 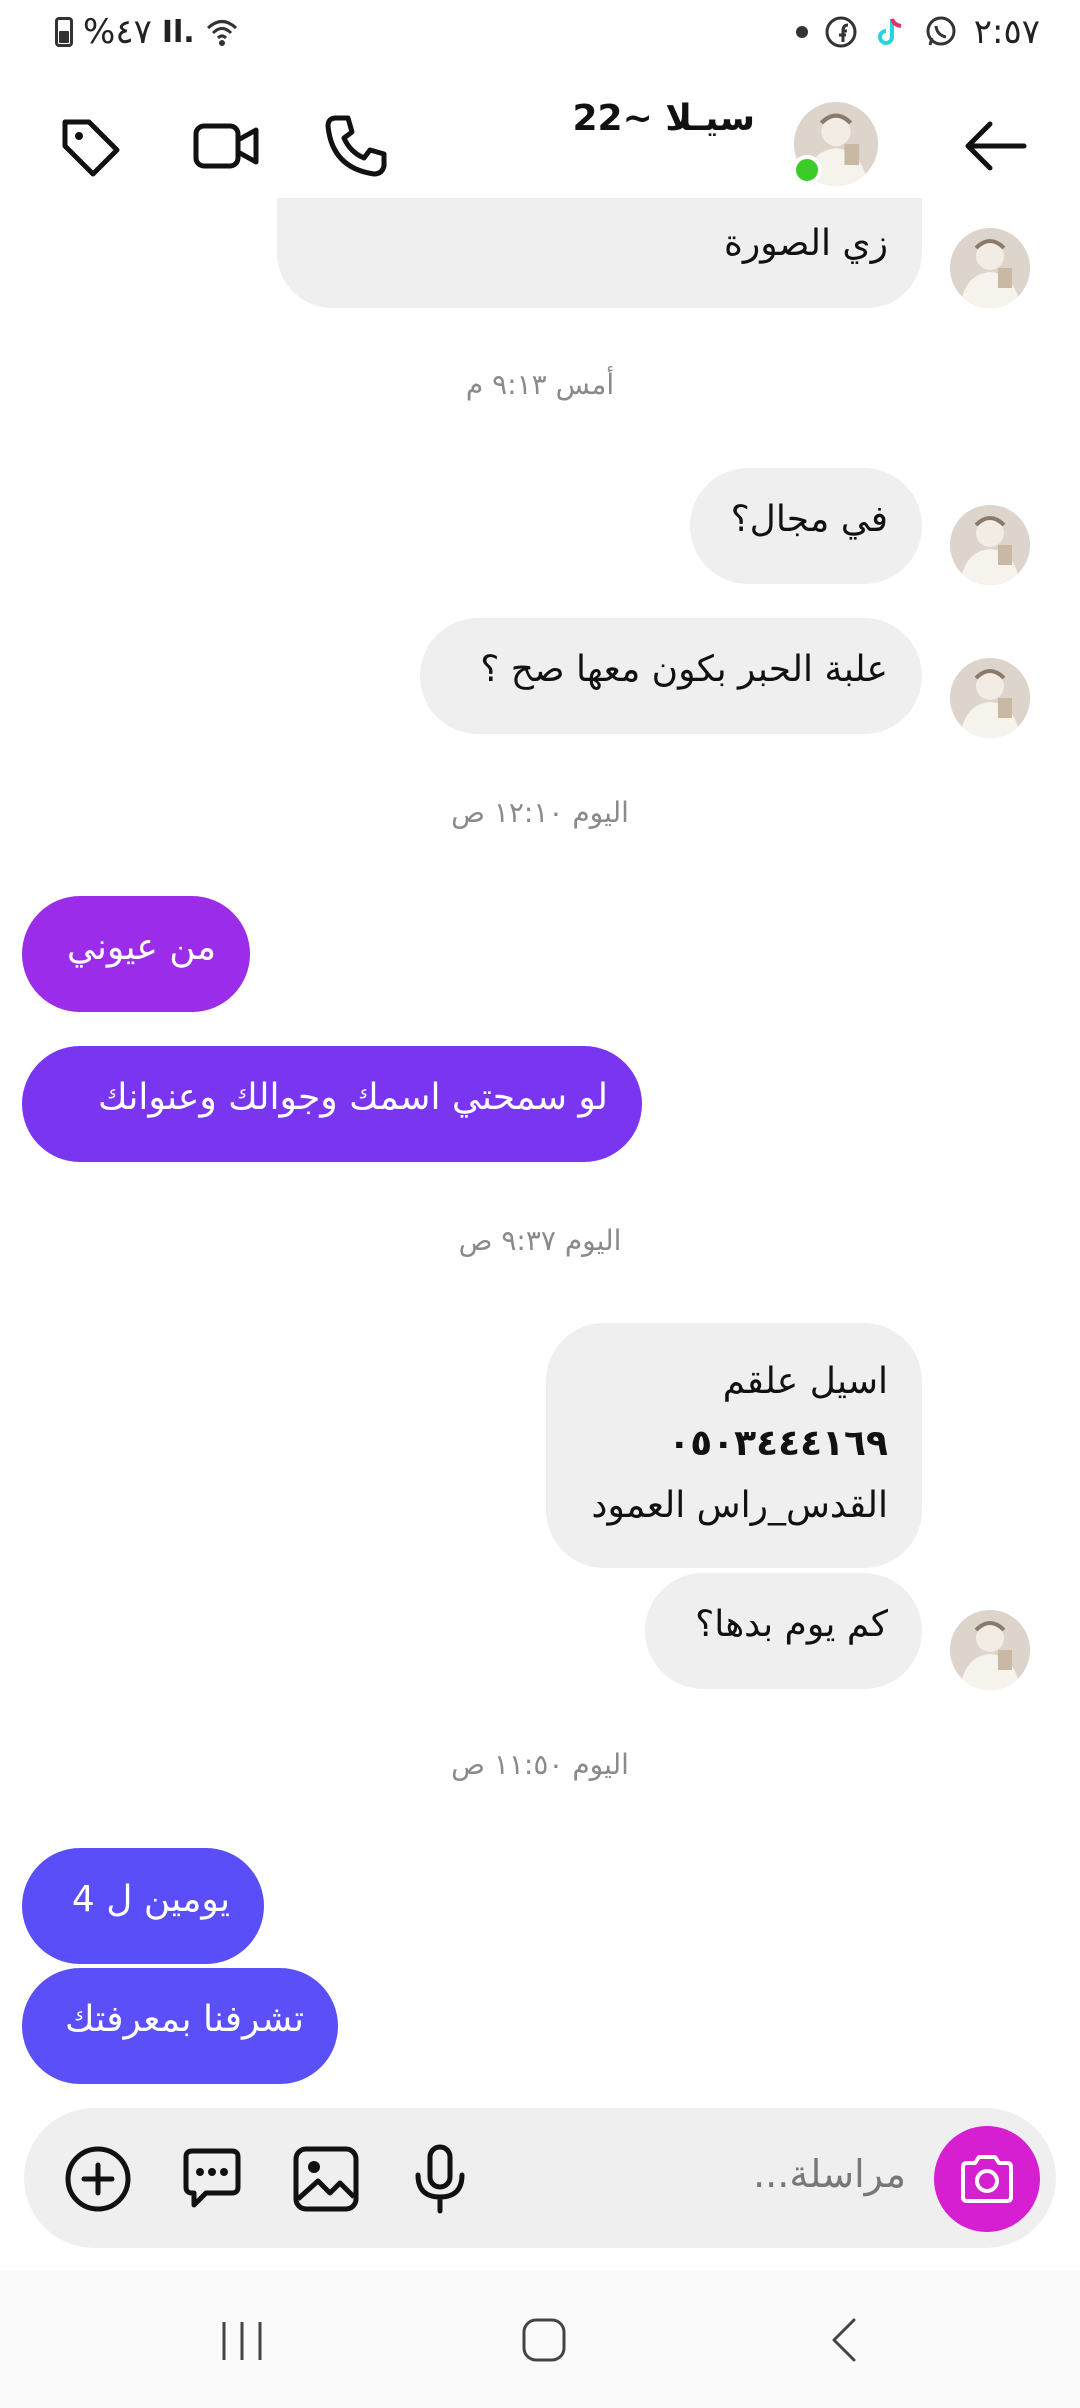 I want to click on add-icon, so click(x=98, y=2179).